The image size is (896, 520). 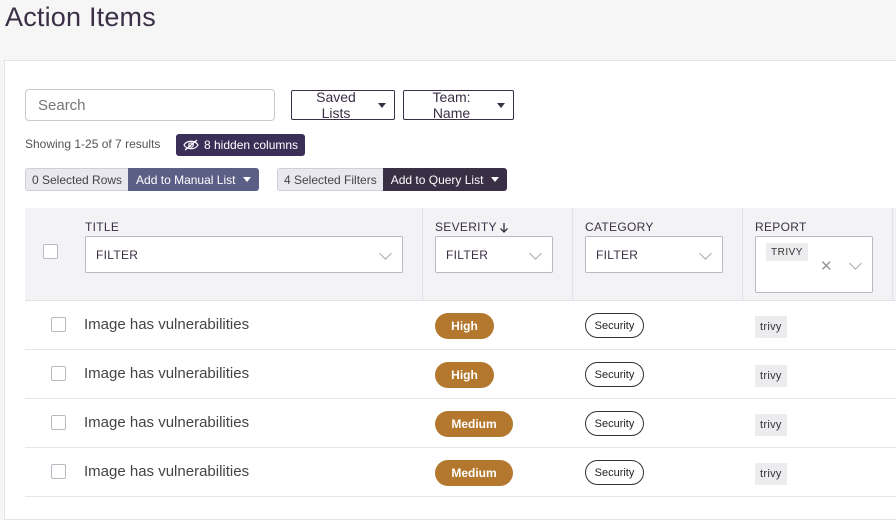 What do you see at coordinates (117, 254) in the screenshot?
I see `title-filter-placeholder: FILTER` at bounding box center [117, 254].